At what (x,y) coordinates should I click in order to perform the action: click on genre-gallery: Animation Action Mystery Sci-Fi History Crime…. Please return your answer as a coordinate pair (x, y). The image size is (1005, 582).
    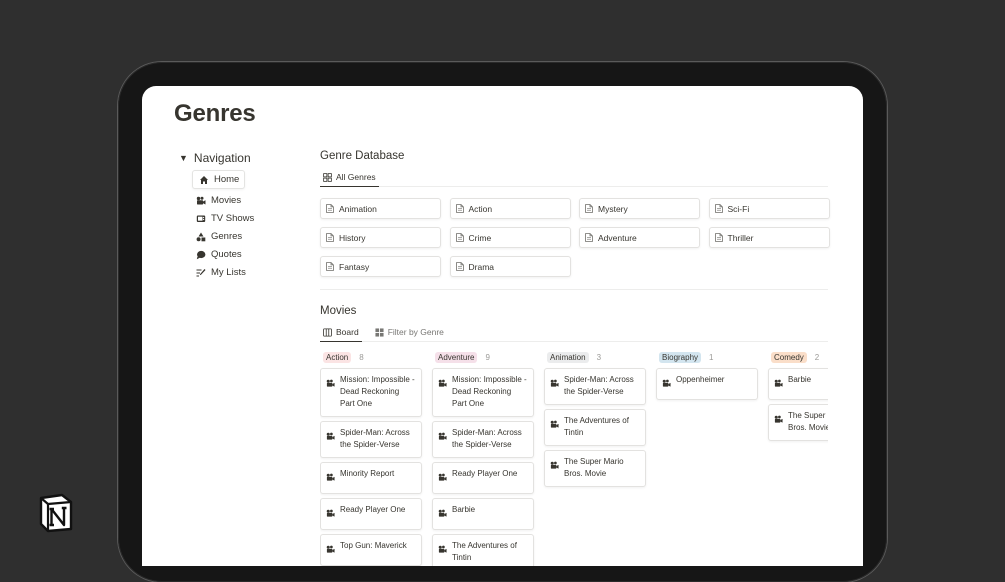
    Looking at the image, I should click on (575, 237).